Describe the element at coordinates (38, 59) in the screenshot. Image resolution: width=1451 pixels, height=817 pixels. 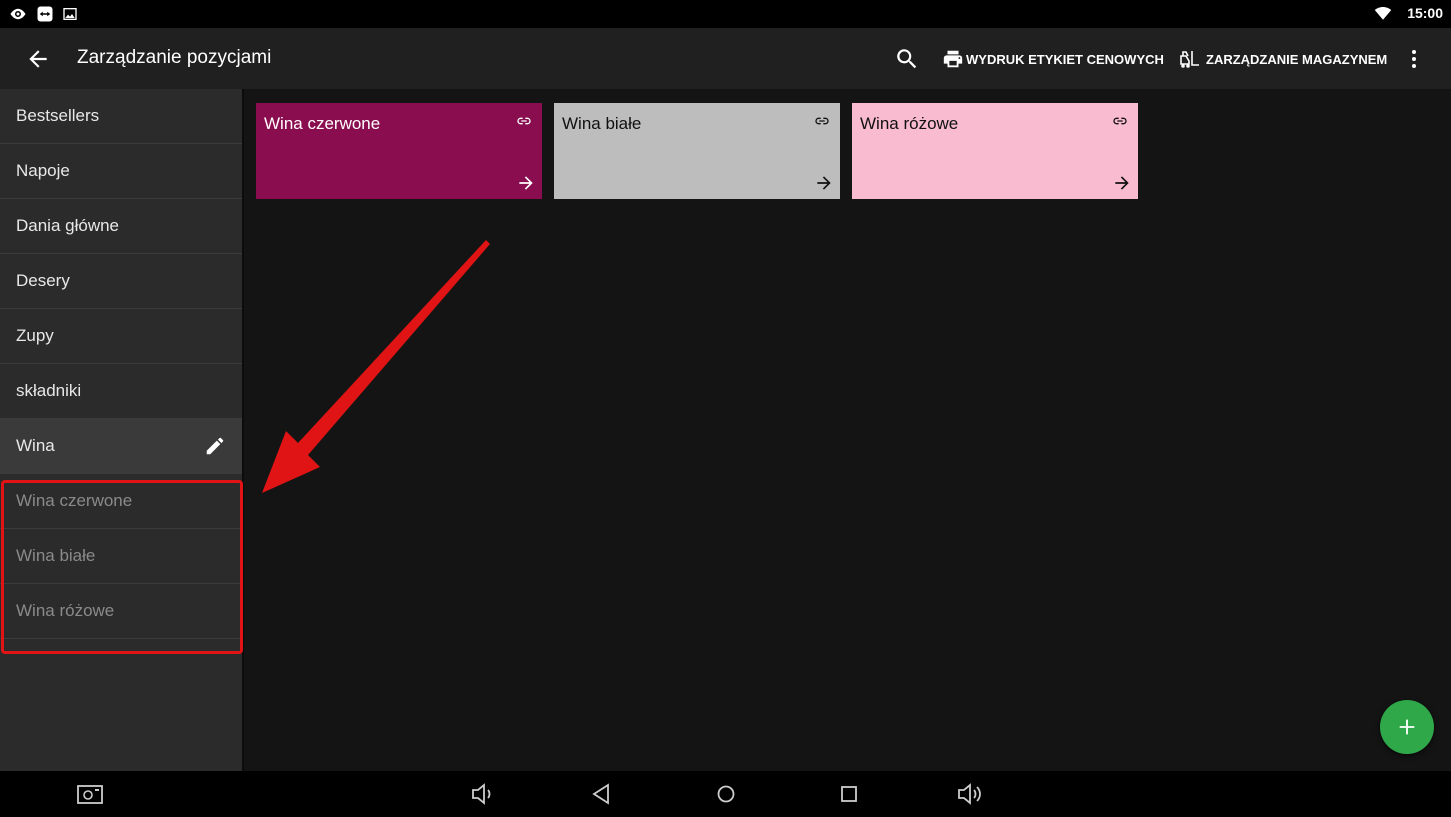
I see `arrow-left-icon` at that location.